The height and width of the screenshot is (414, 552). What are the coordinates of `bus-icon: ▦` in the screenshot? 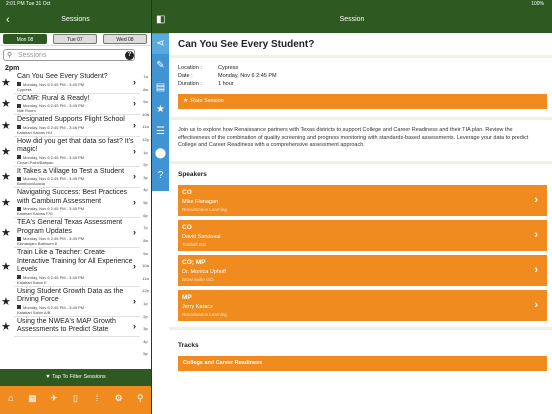 It's located at (32, 398).